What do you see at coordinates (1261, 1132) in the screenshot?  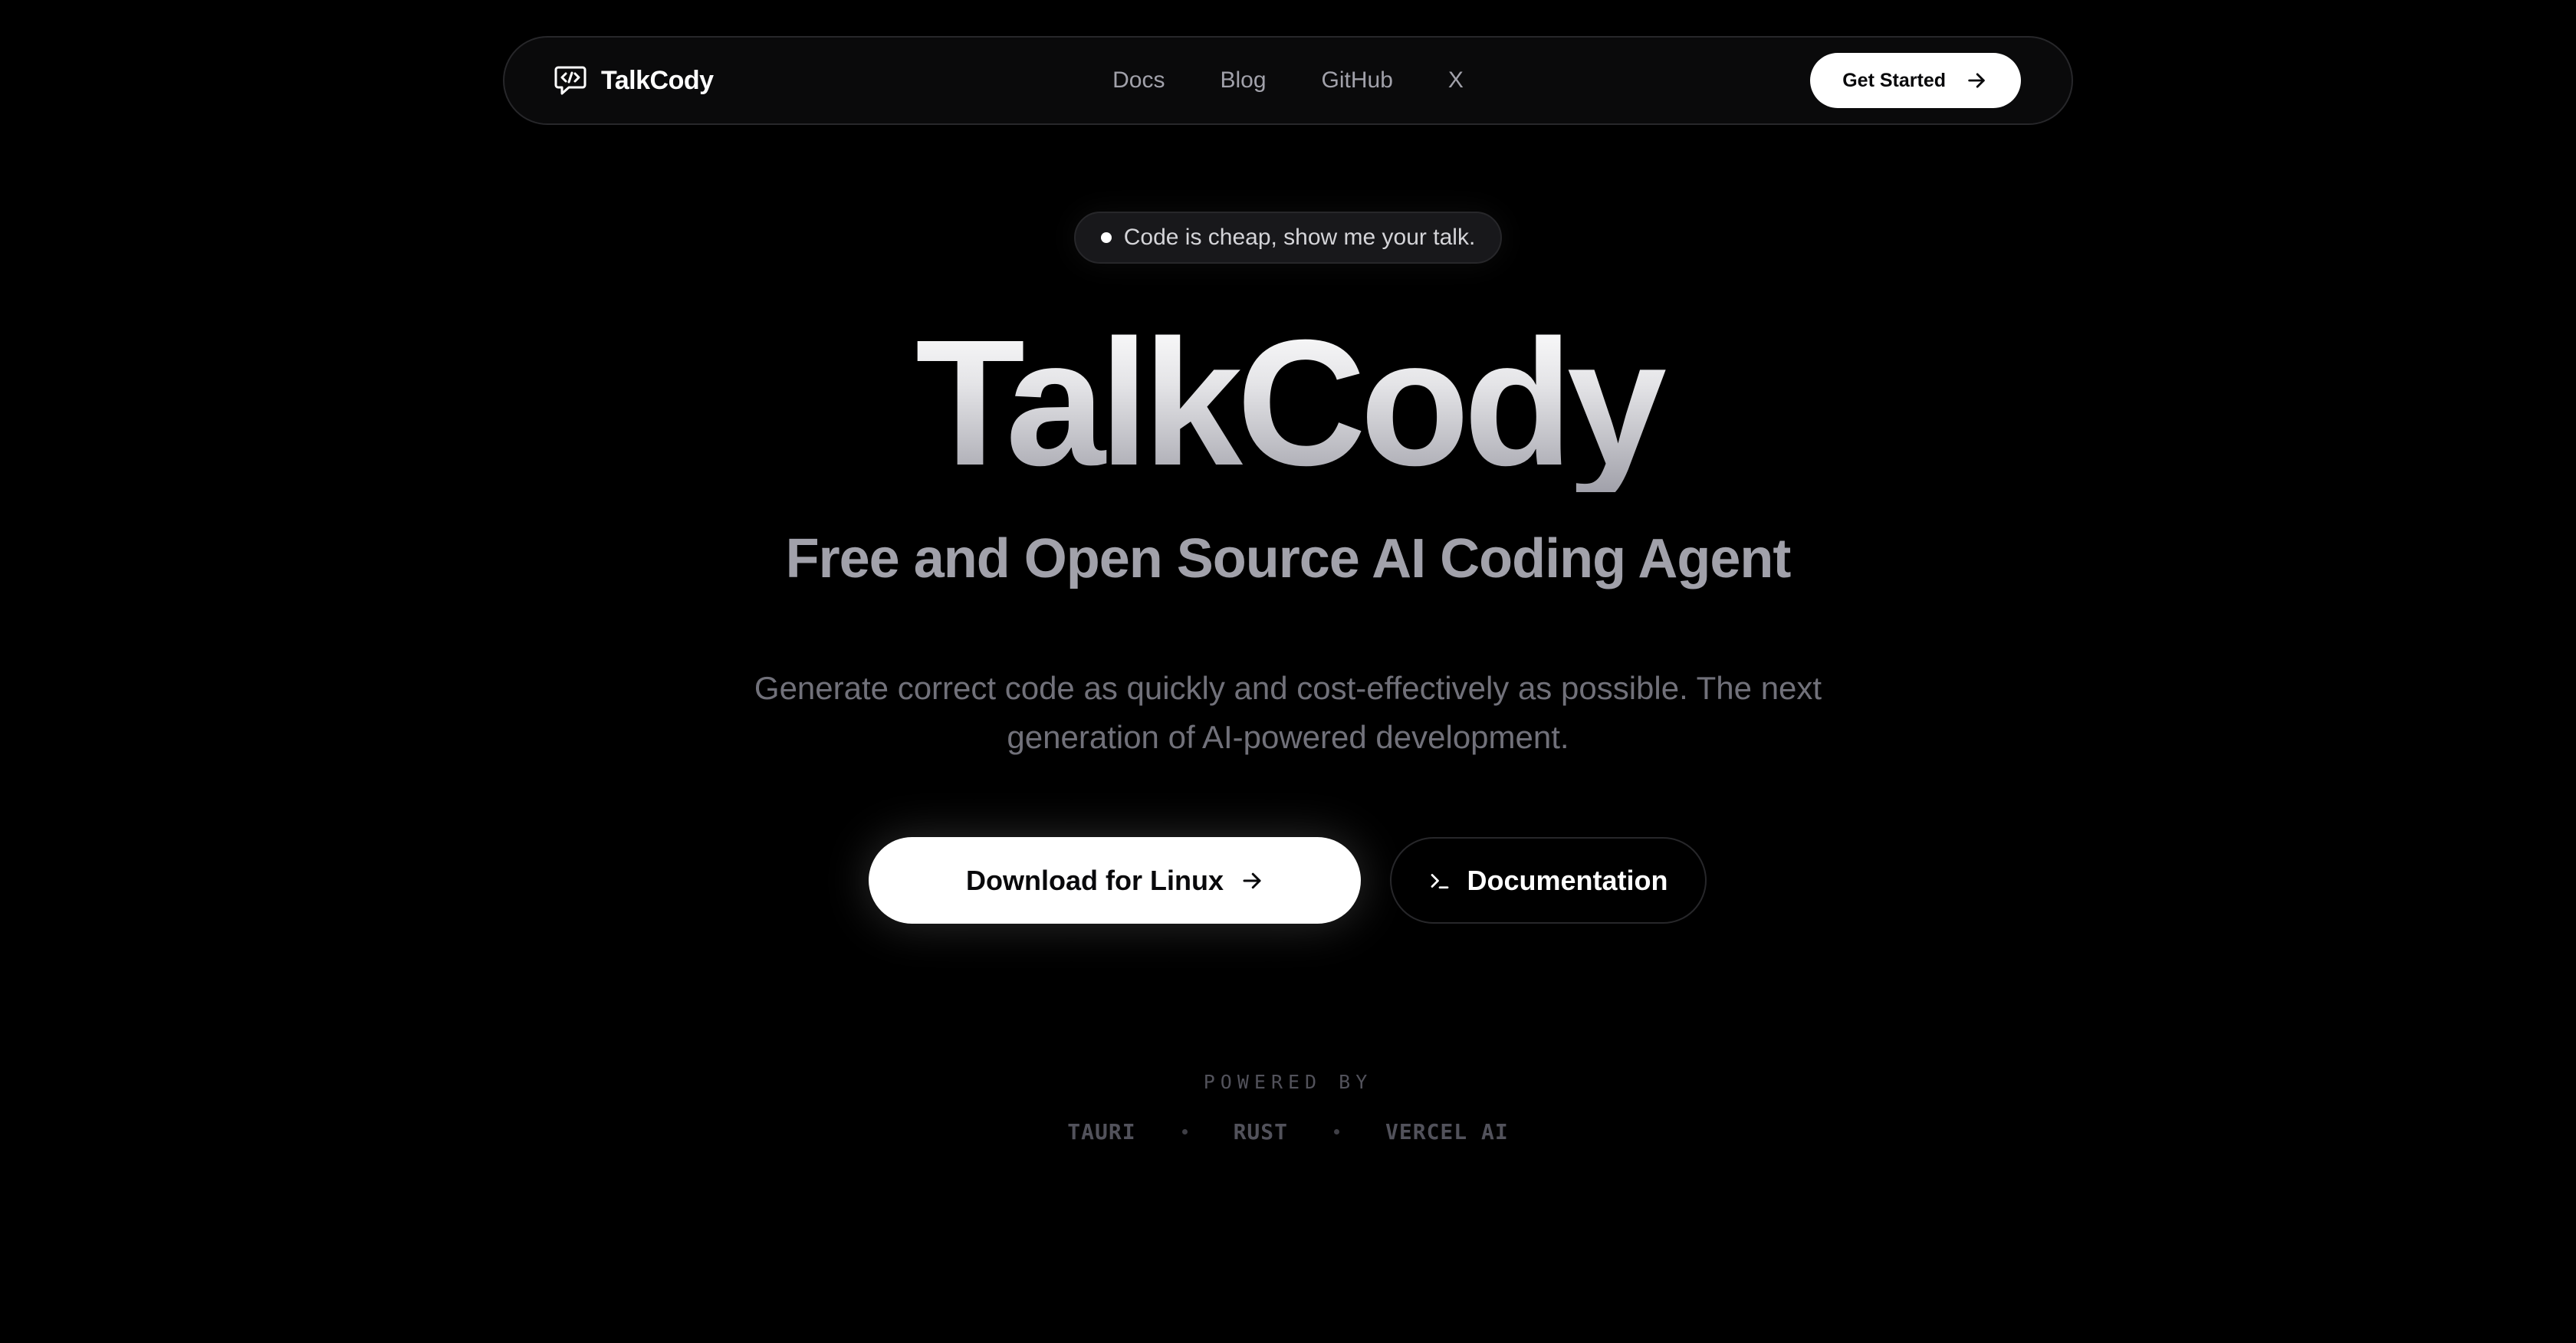 I see `tech-item-rust: RUST` at bounding box center [1261, 1132].